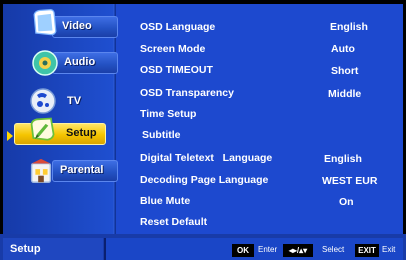  What do you see at coordinates (168, 114) in the screenshot?
I see `setting-time-setup: Time Setup` at bounding box center [168, 114].